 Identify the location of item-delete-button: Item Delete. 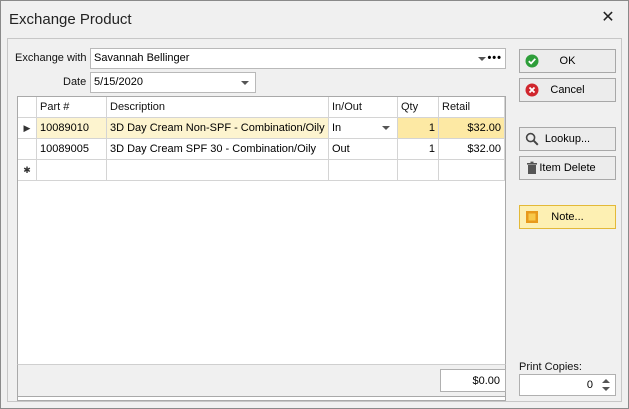
(567, 168).